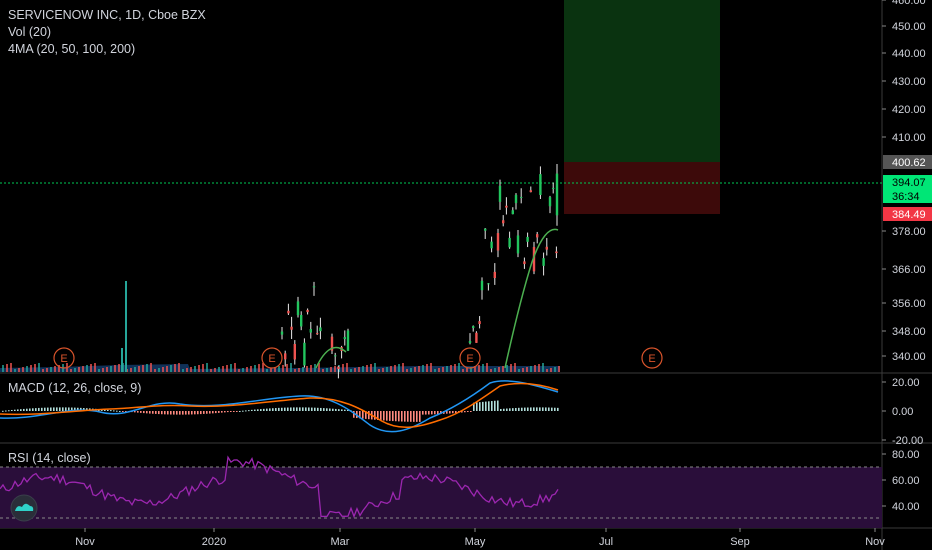  What do you see at coordinates (909, 215) in the screenshot?
I see `stop-price-tag-text: 384.49` at bounding box center [909, 215].